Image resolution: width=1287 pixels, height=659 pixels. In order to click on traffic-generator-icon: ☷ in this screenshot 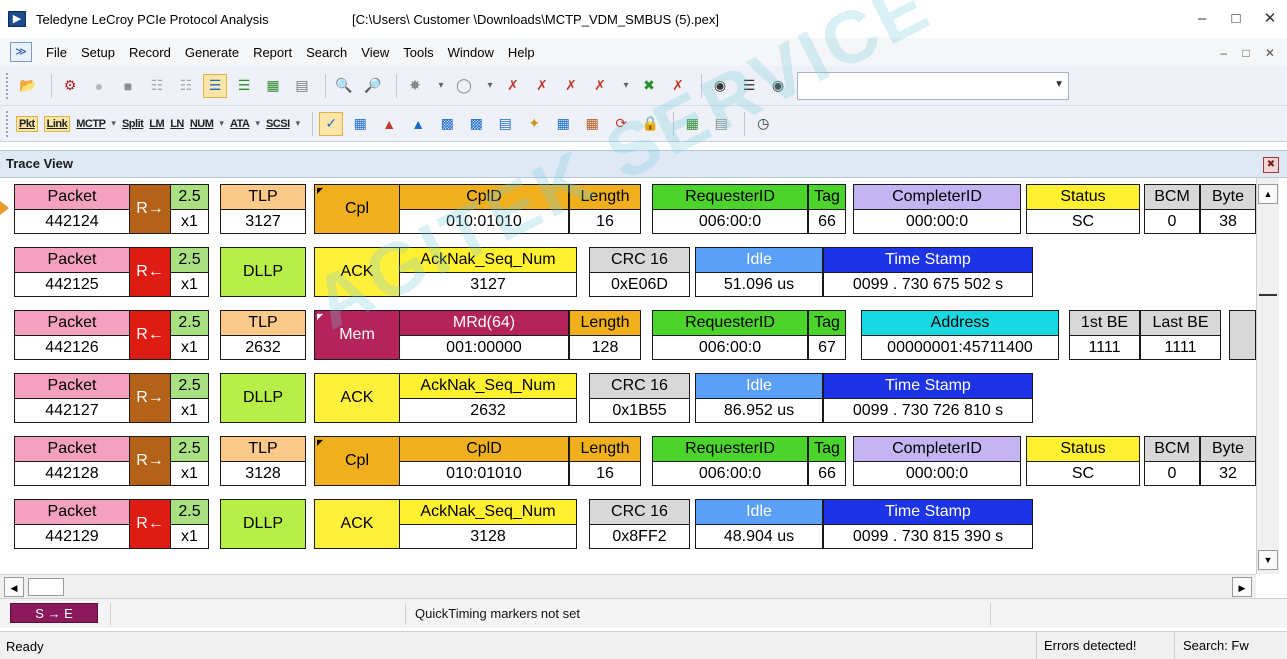, I will do `click(157, 86)`.